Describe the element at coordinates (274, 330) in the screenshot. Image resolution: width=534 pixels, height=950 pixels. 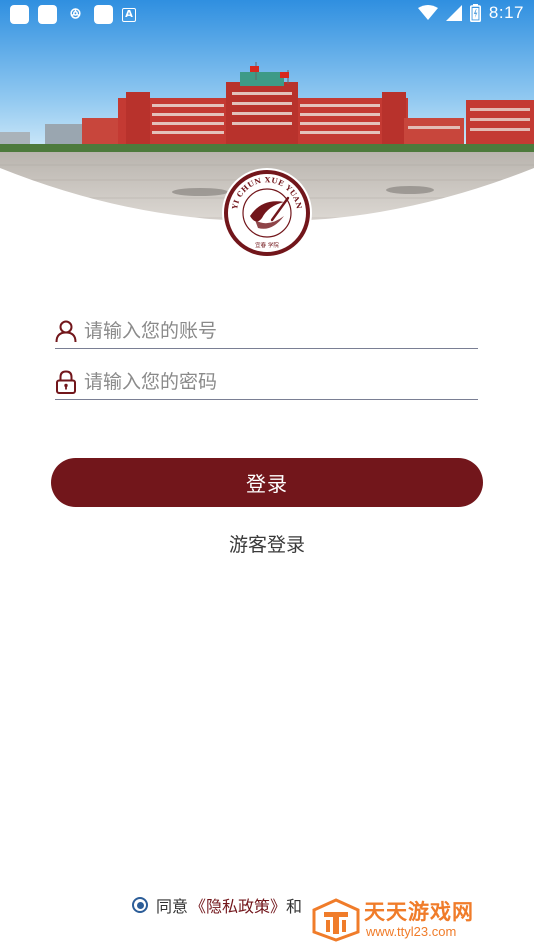
I see `account-input` at that location.